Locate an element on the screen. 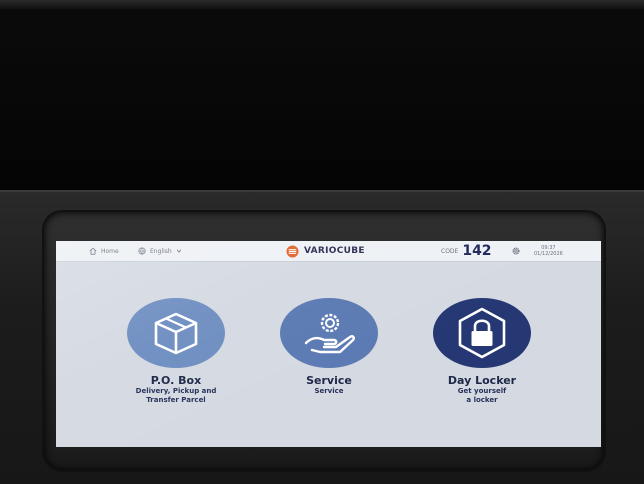  code-value: 142 is located at coordinates (477, 251).